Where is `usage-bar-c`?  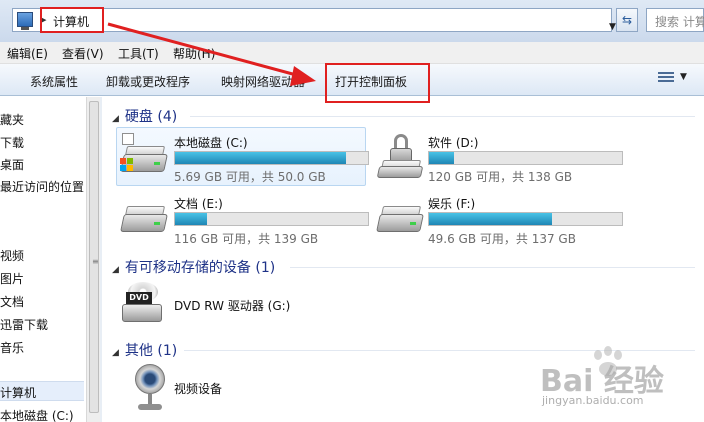 usage-bar-c is located at coordinates (271, 158).